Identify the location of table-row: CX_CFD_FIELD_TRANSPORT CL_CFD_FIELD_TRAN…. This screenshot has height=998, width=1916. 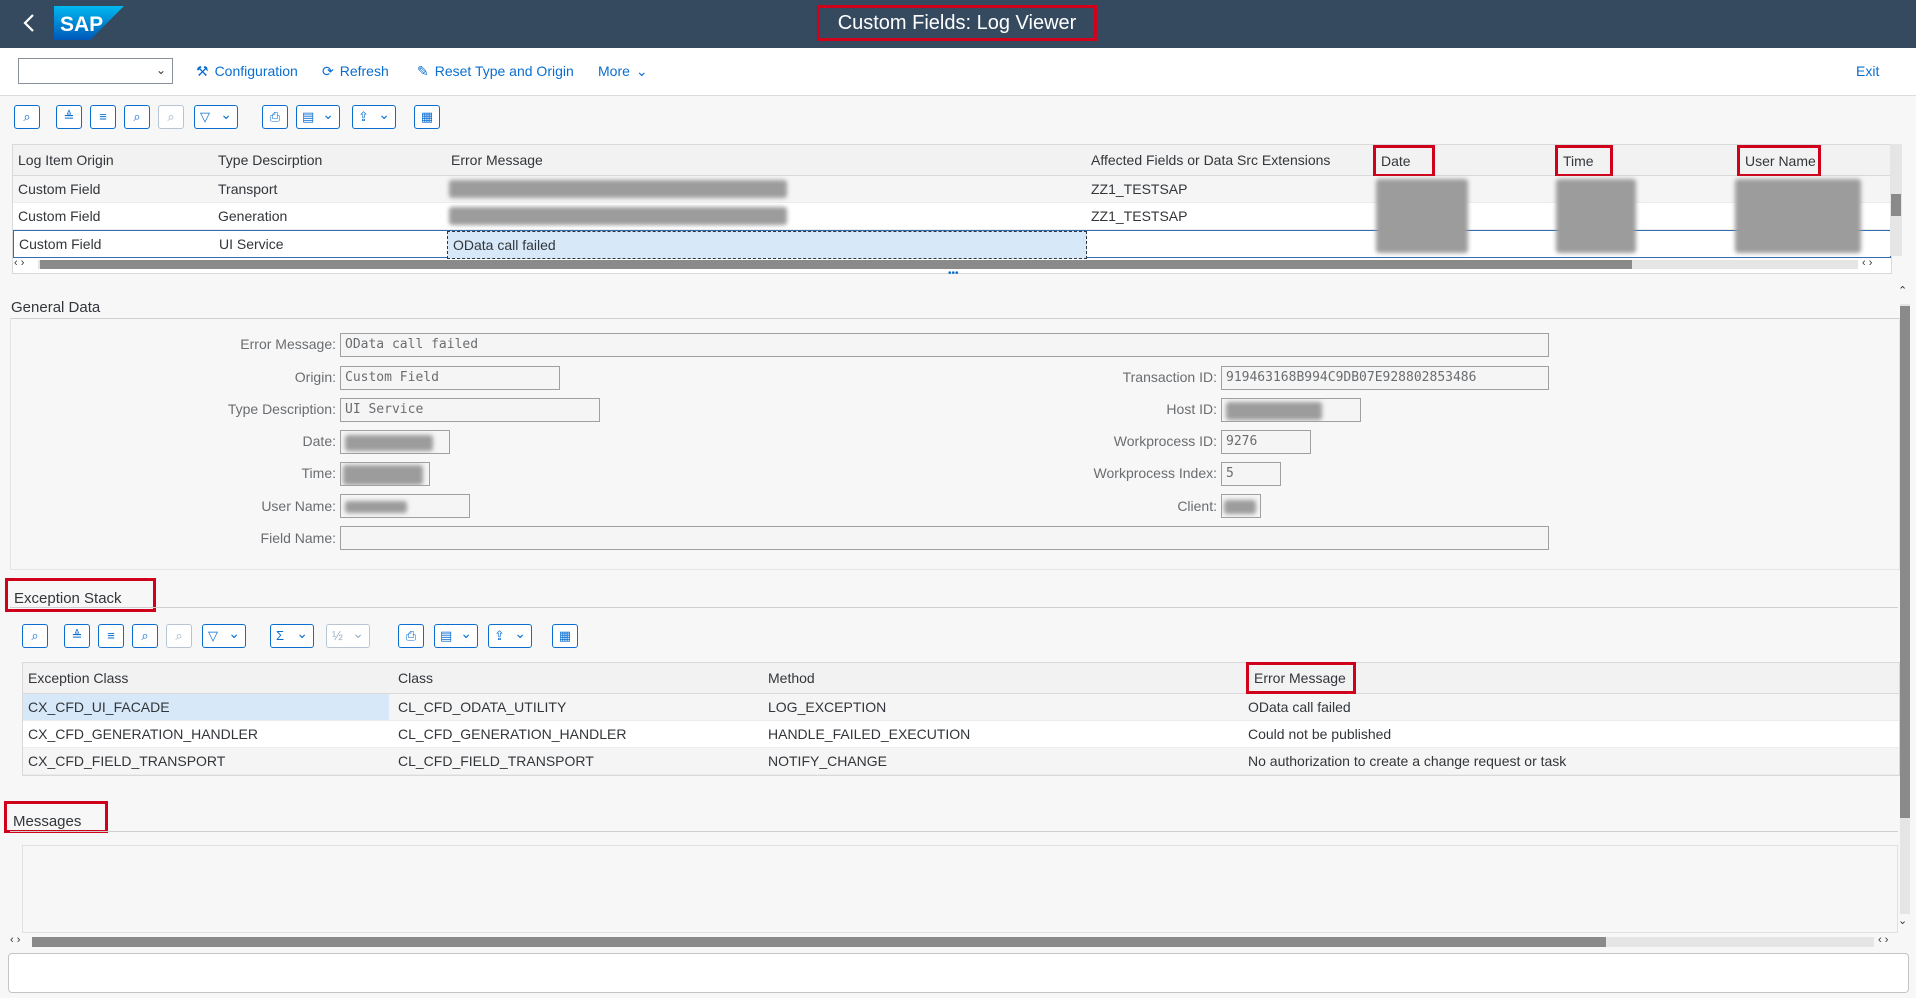
(961, 761).